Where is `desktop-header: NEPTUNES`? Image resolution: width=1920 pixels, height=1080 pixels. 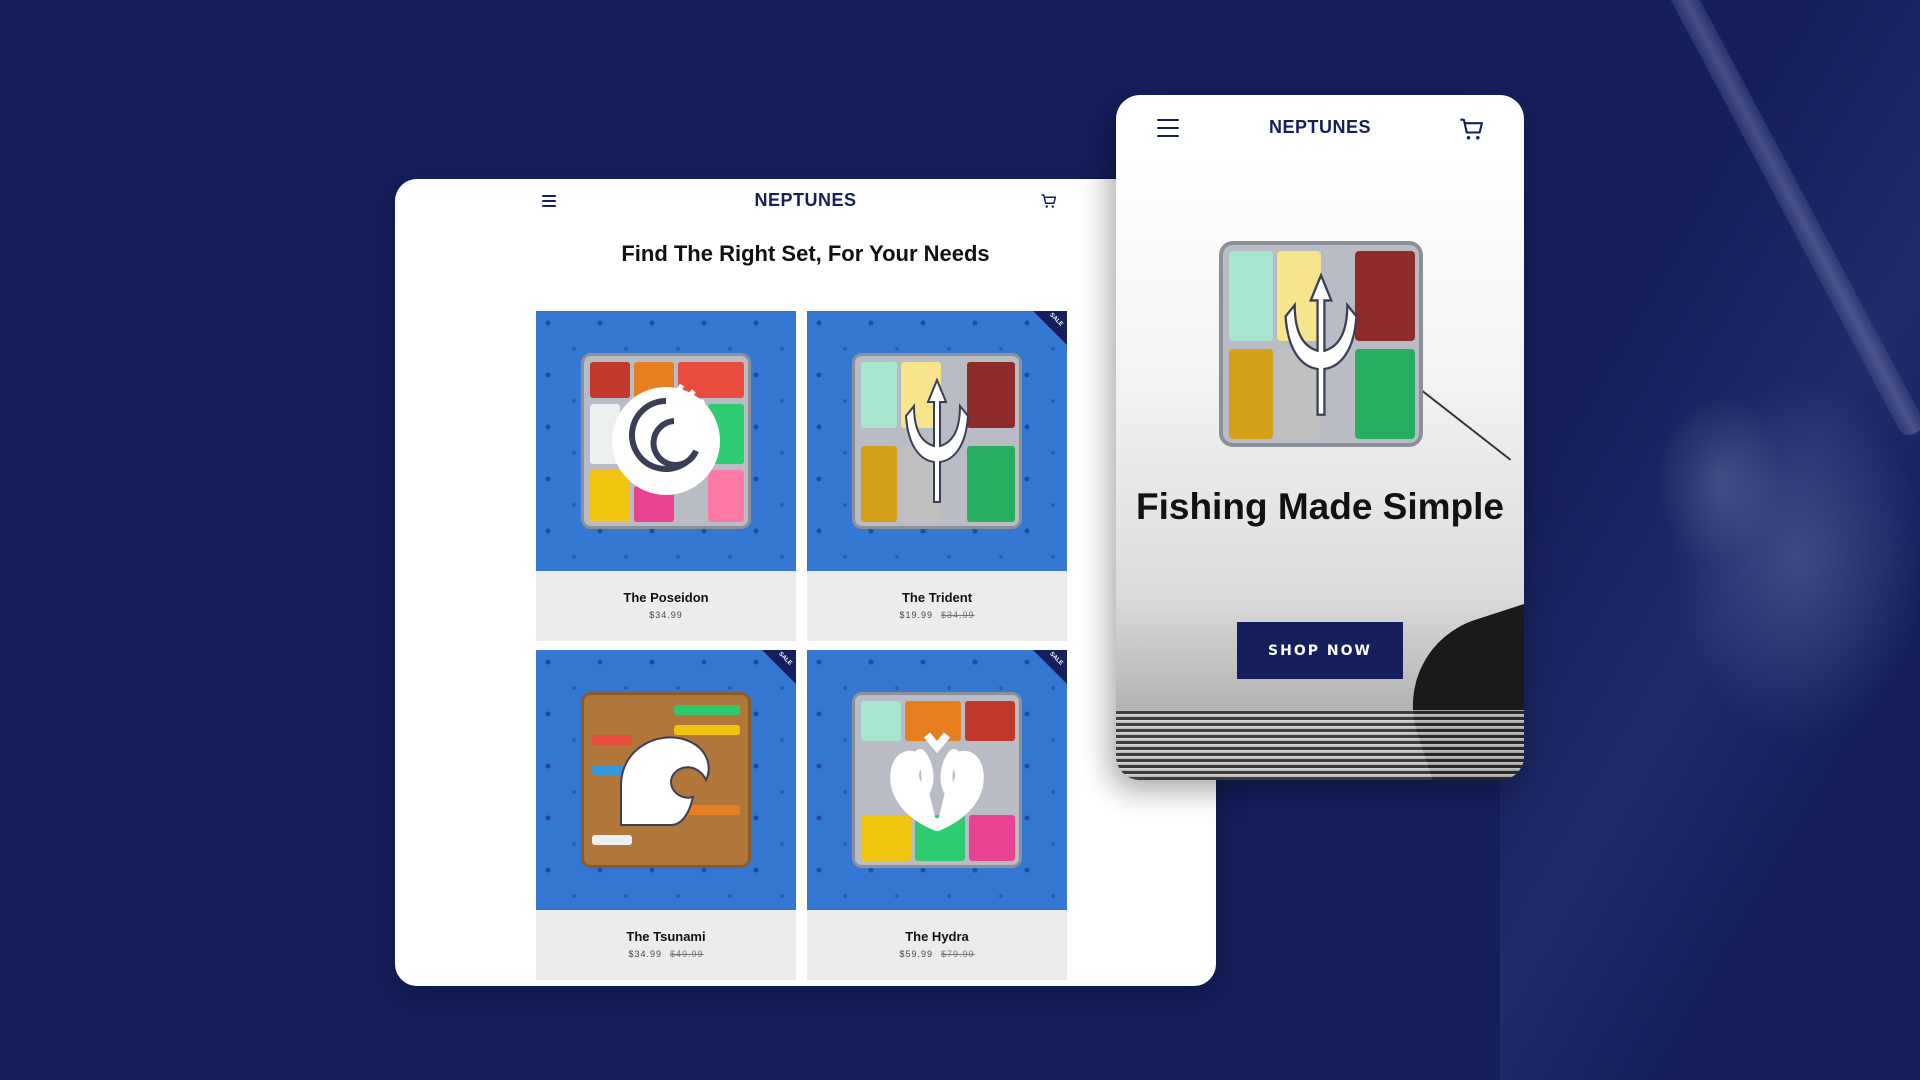 desktop-header: NEPTUNES is located at coordinates (805, 202).